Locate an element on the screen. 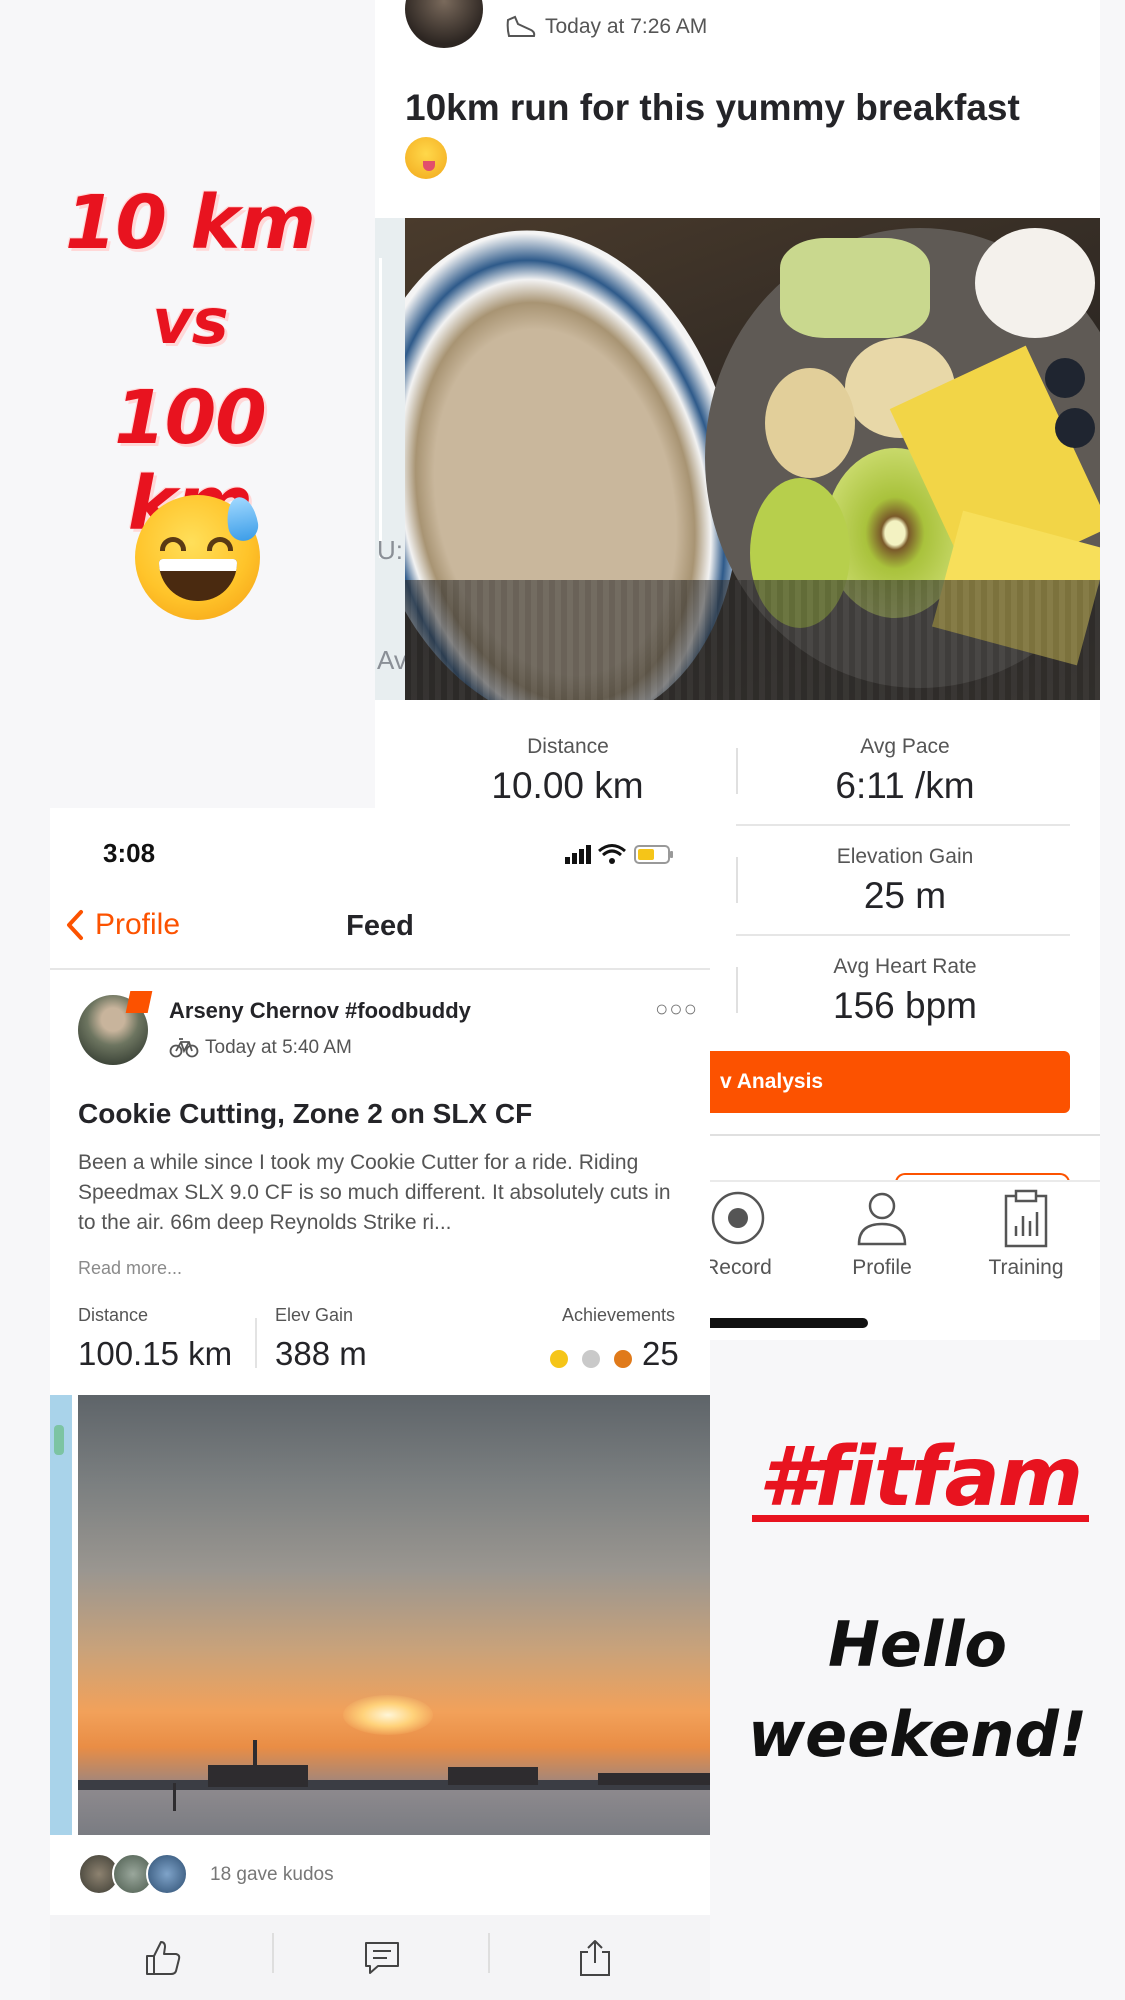  stat-value-distance: 100.15 km is located at coordinates (155, 1353).